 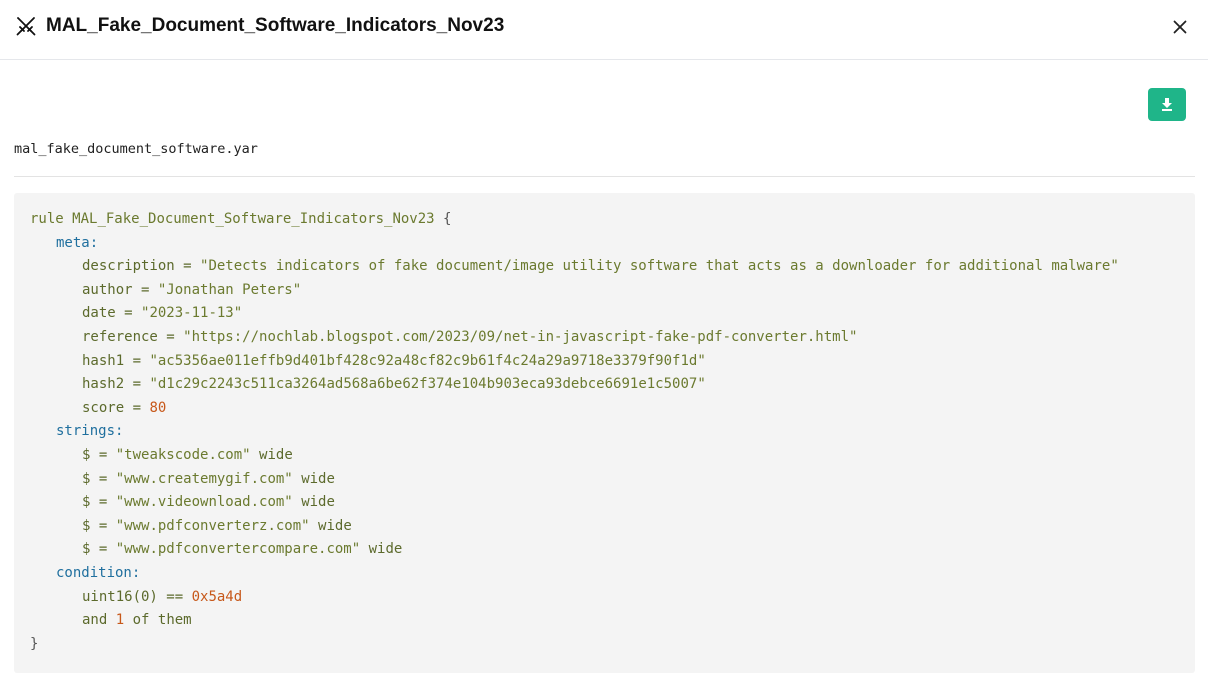 I want to click on file-name: mal_fake_document_software.yar, so click(x=136, y=149).